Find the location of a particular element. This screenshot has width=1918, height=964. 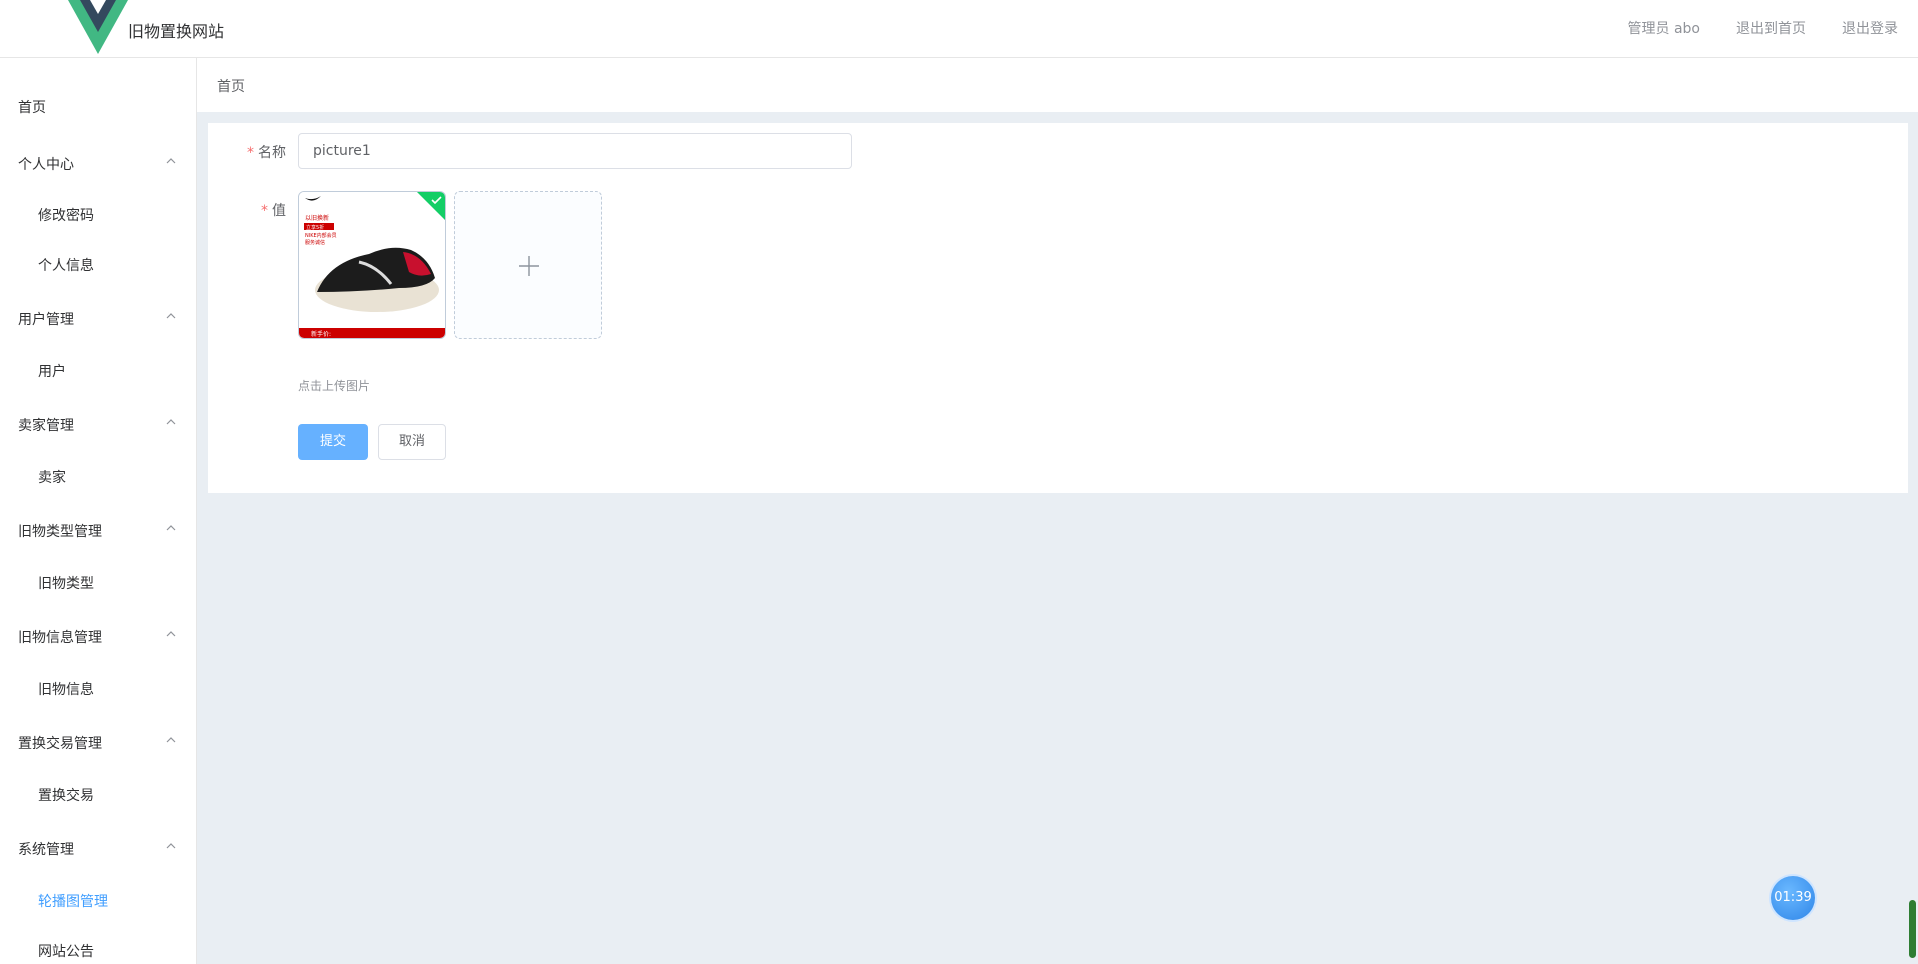

vue-logo-icon is located at coordinates (98, 27).